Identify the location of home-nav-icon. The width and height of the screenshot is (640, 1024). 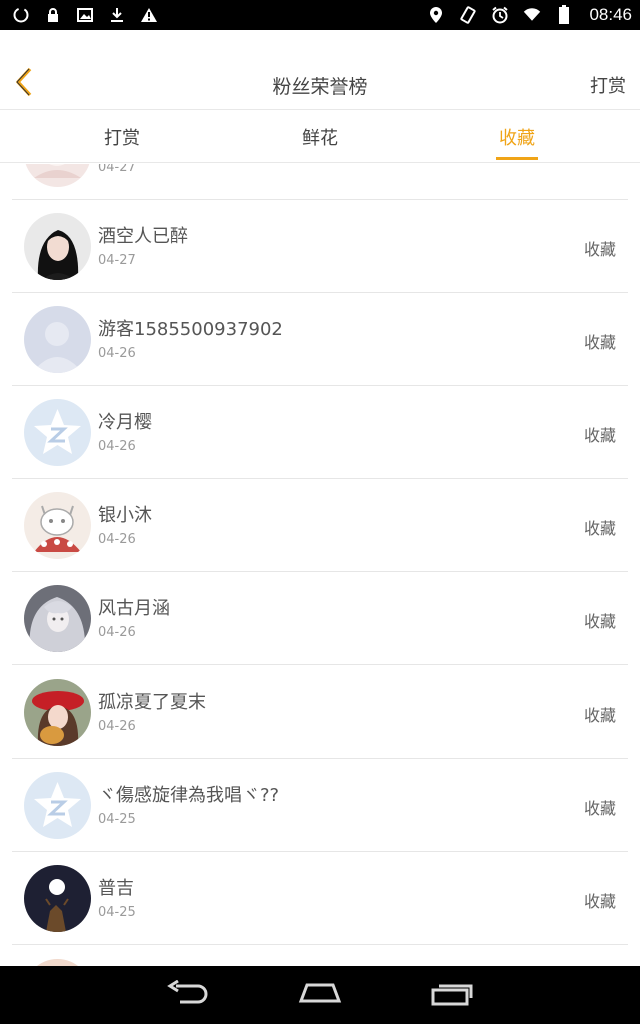
(320, 995).